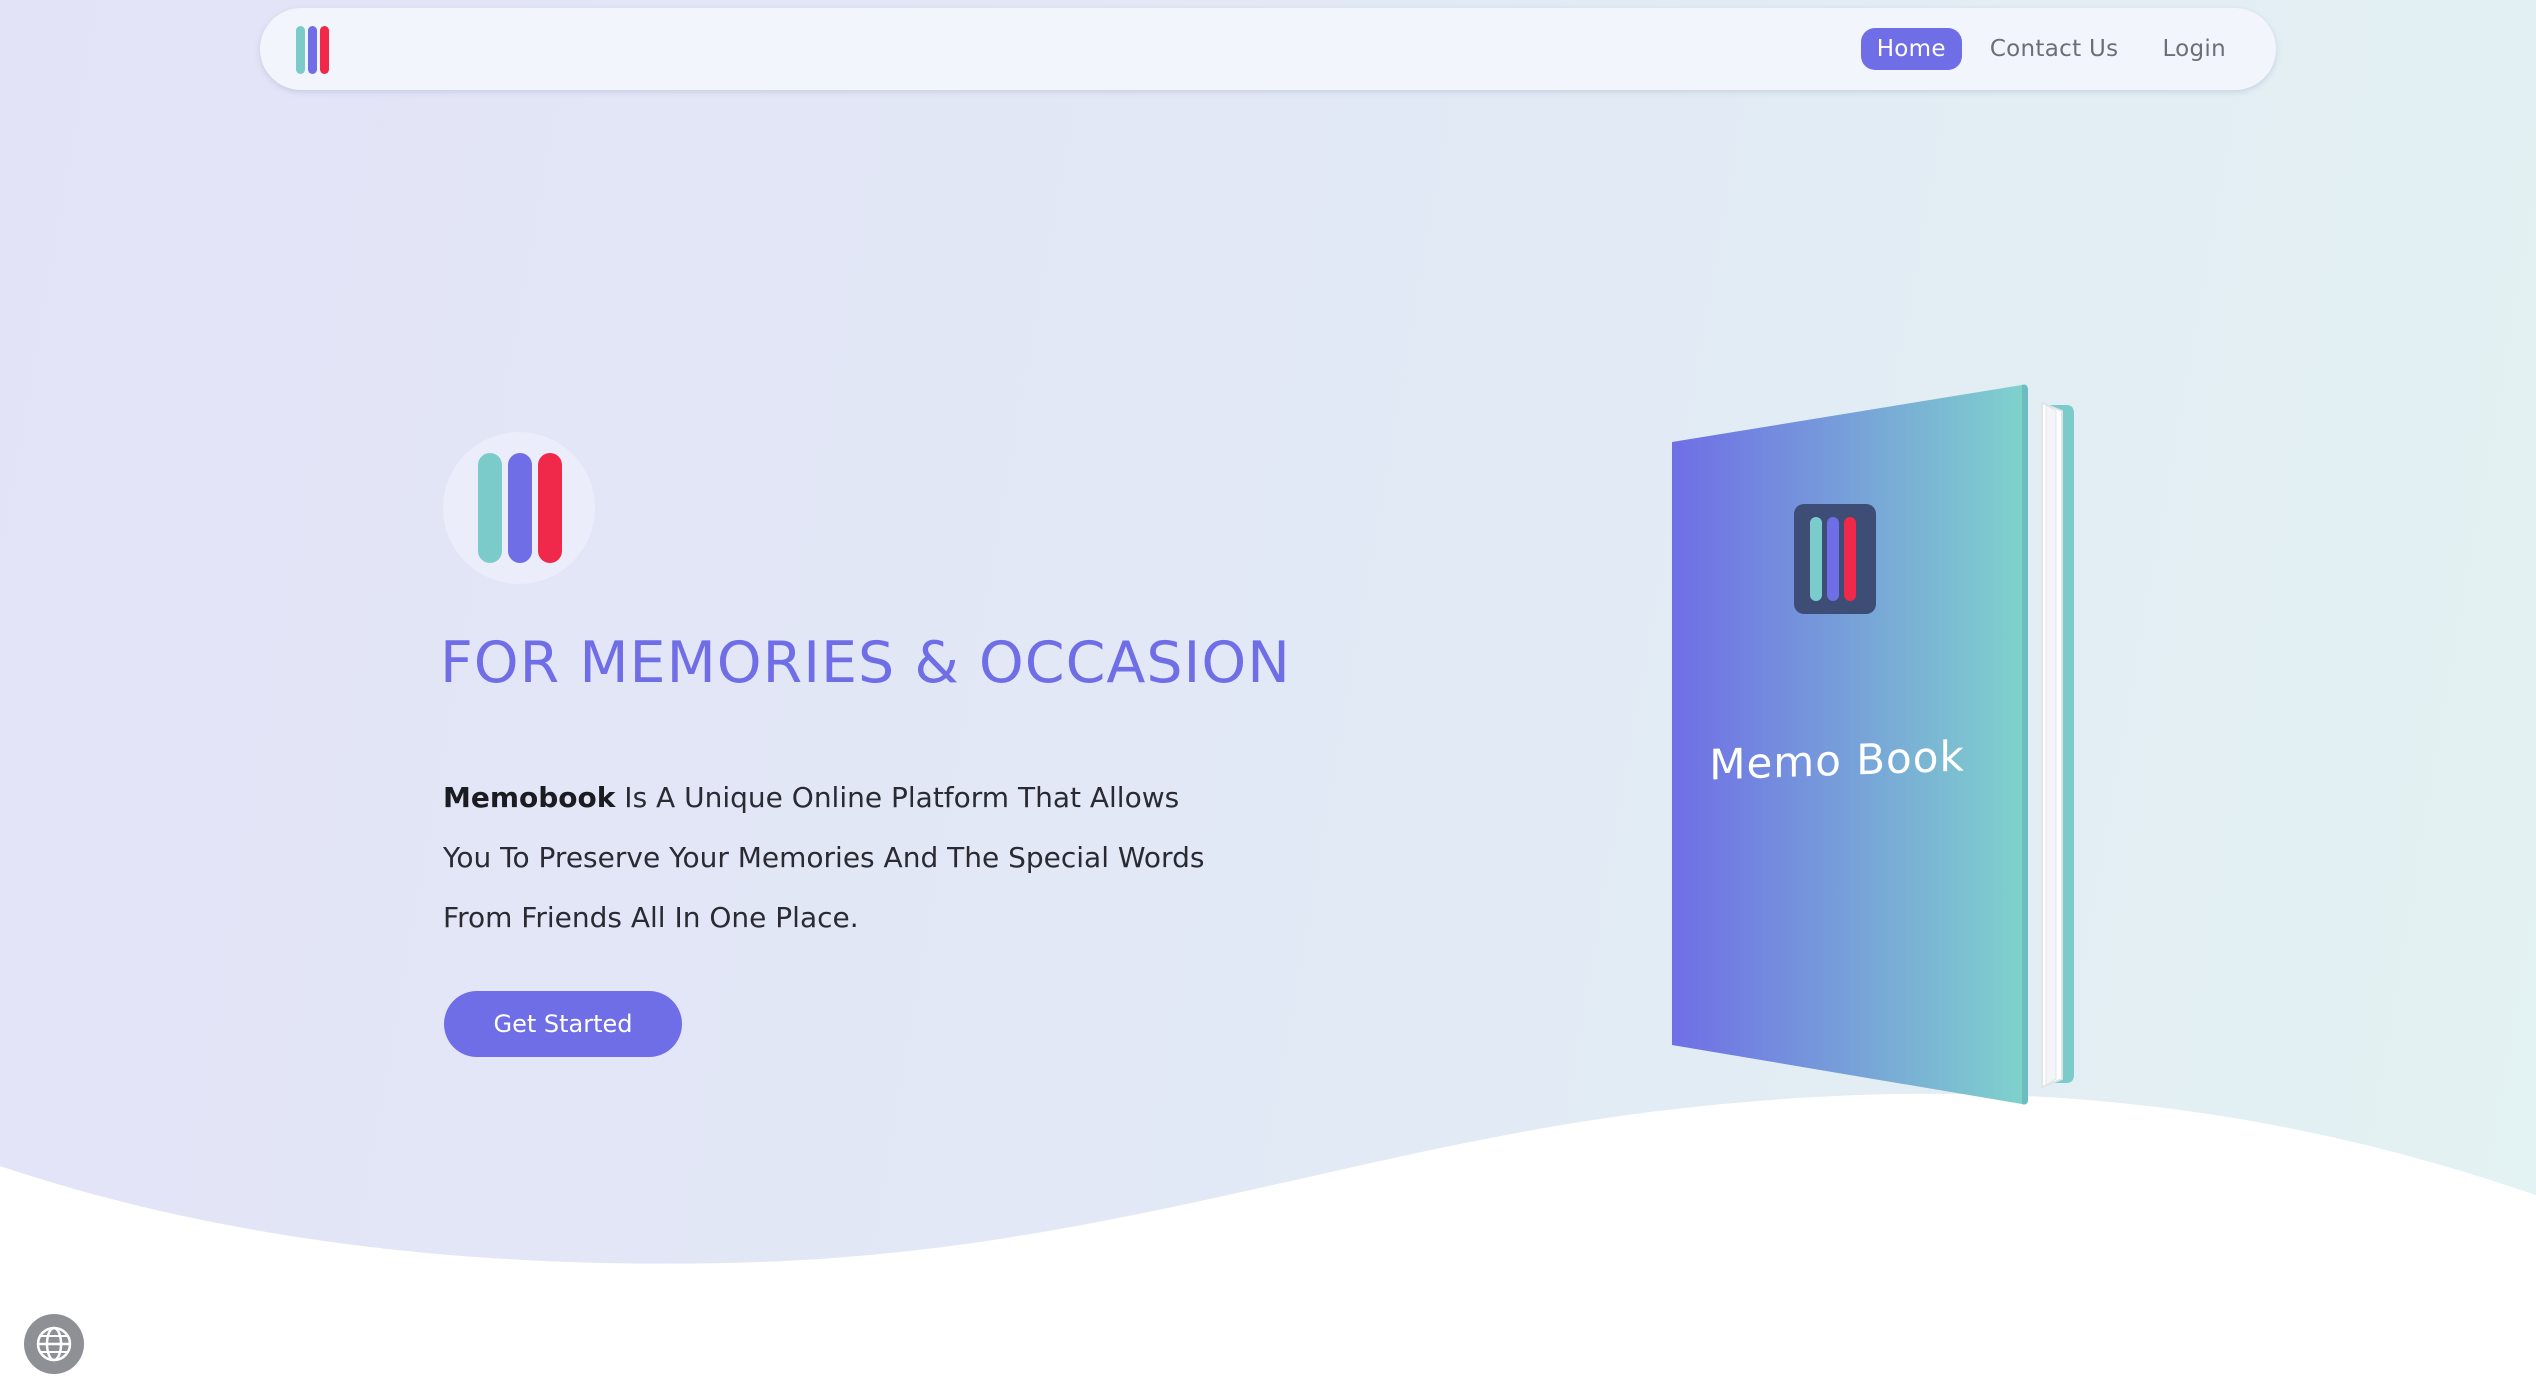 The image size is (2536, 1396). I want to click on three-bars-logo-icon, so click(520, 508).